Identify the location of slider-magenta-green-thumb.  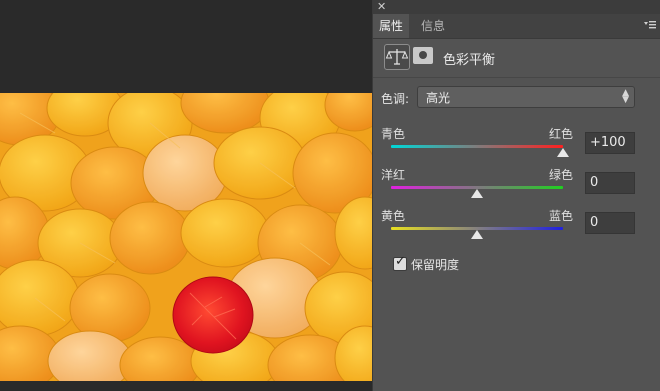
(477, 193).